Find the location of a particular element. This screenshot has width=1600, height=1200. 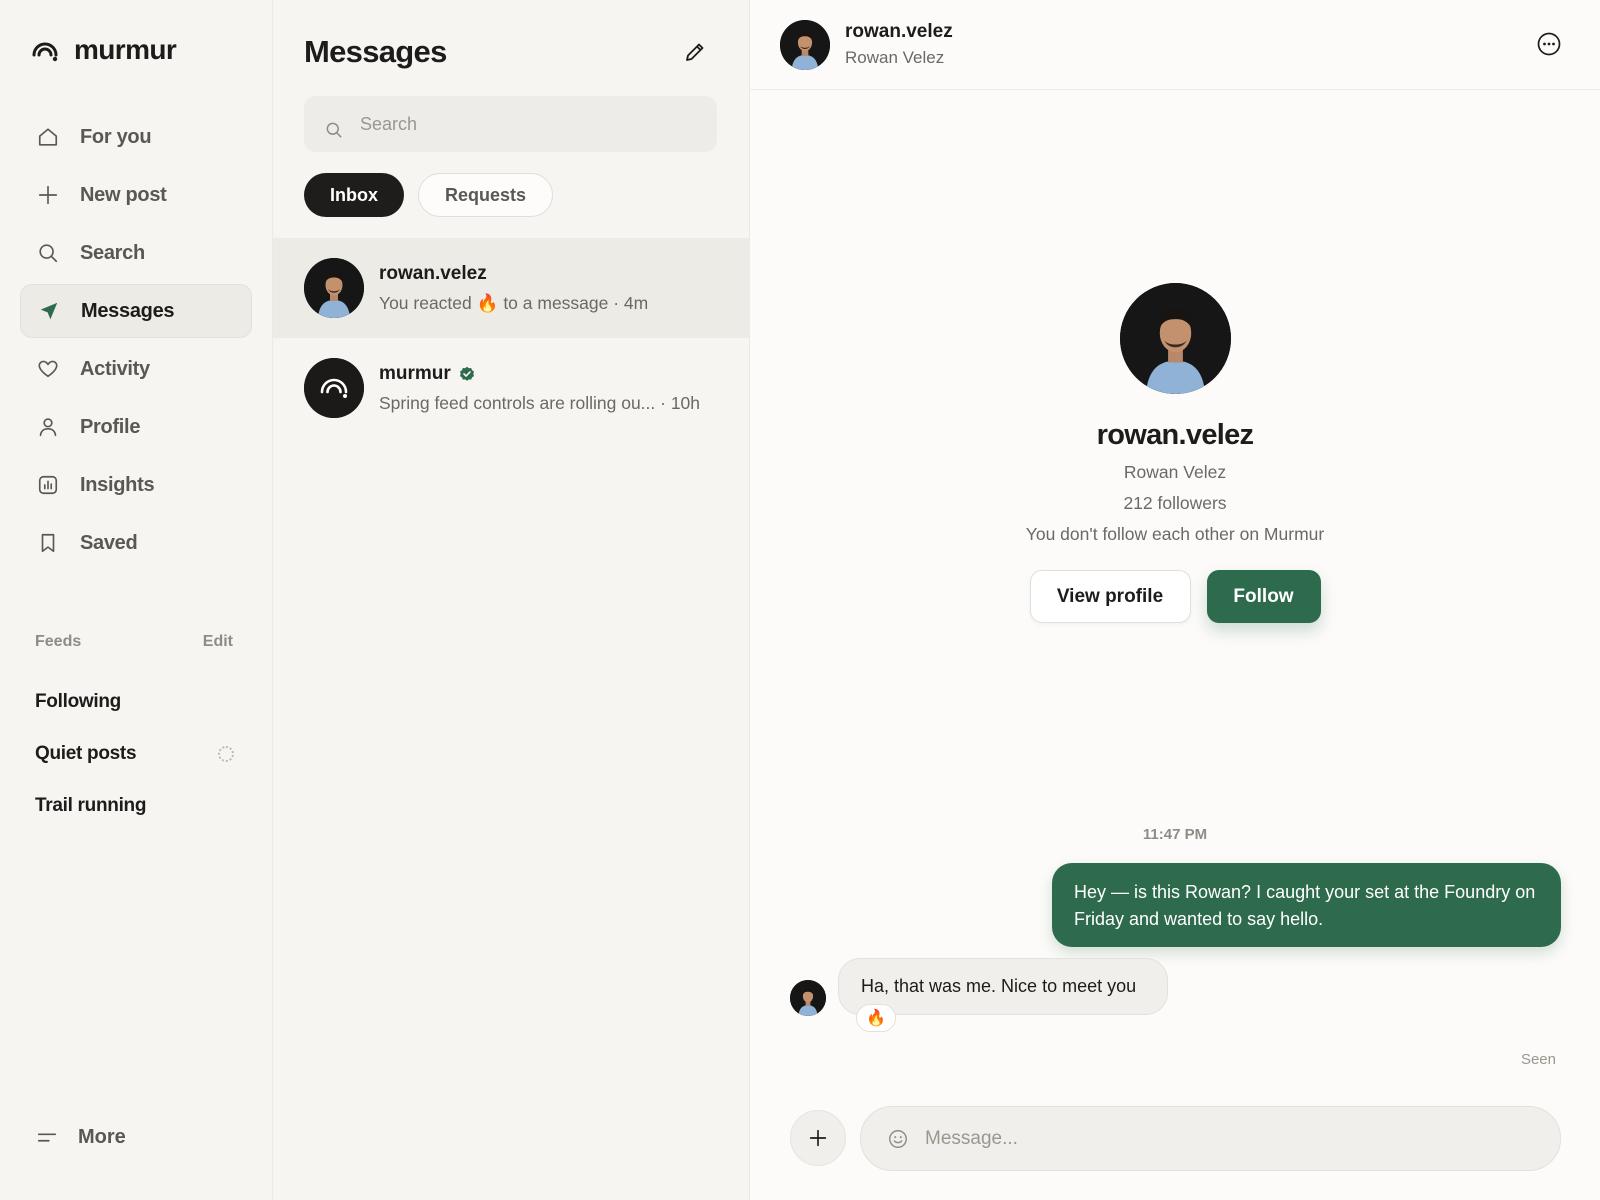

feeds-list: Following Quiet posts Trail running is located at coordinates (136, 754).